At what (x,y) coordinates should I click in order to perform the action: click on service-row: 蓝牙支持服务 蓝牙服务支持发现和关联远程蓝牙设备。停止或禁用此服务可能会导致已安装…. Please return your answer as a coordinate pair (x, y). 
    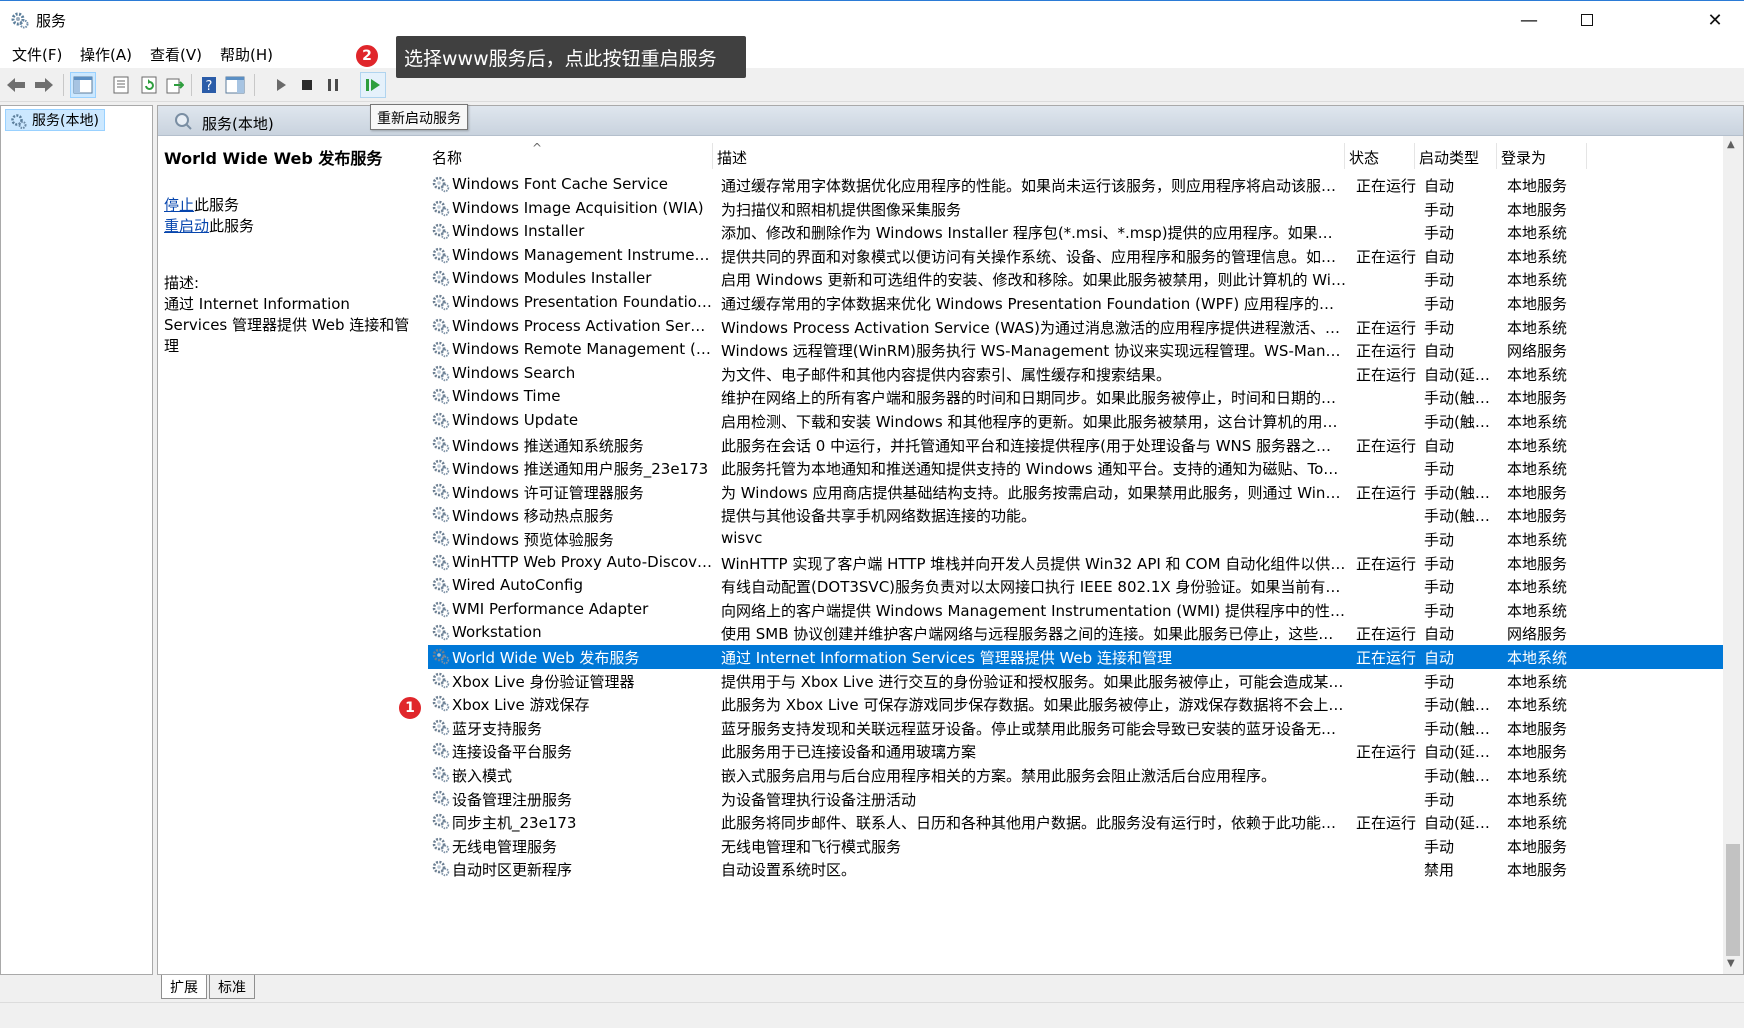
    Looking at the image, I should click on (1081, 728).